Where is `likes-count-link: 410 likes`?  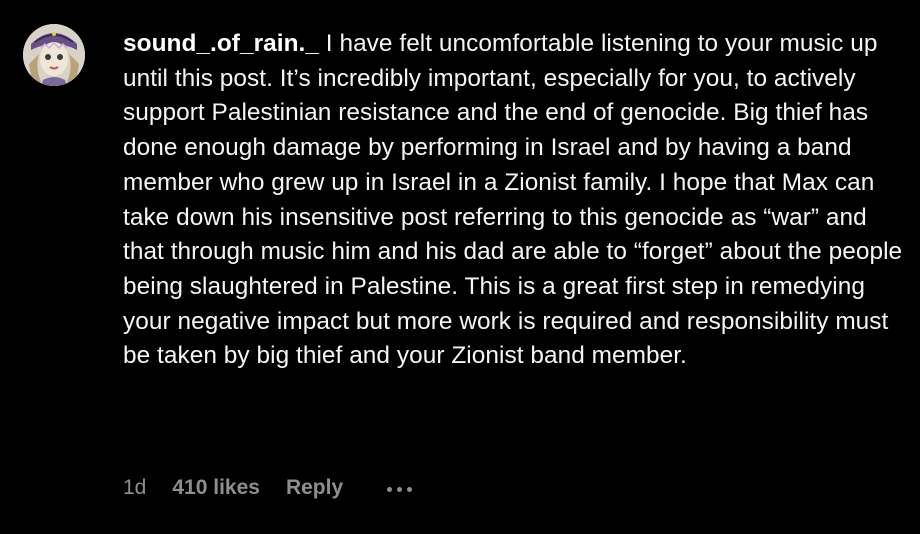 likes-count-link: 410 likes is located at coordinates (216, 488).